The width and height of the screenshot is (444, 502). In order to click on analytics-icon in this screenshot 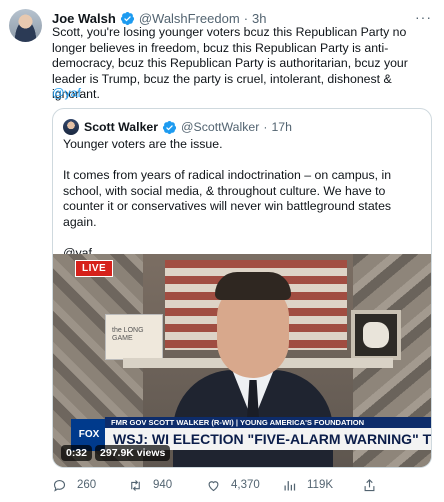, I will do `click(290, 485)`.